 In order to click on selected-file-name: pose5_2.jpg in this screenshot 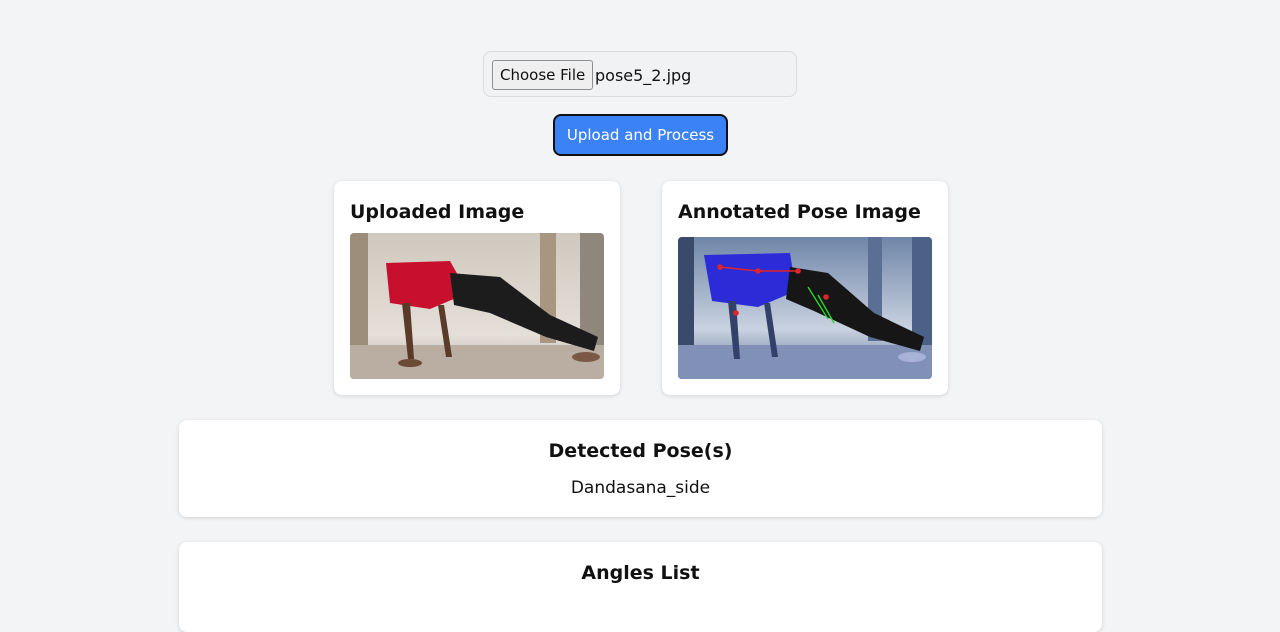, I will do `click(643, 75)`.